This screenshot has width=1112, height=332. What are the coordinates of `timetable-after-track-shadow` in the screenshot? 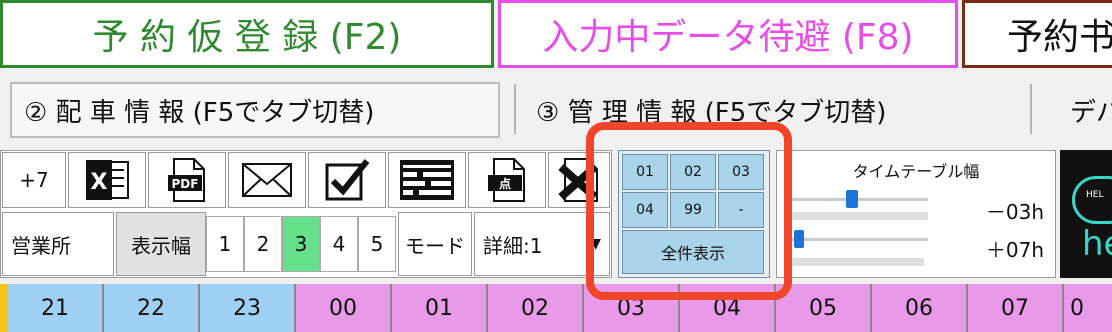 It's located at (854, 262).